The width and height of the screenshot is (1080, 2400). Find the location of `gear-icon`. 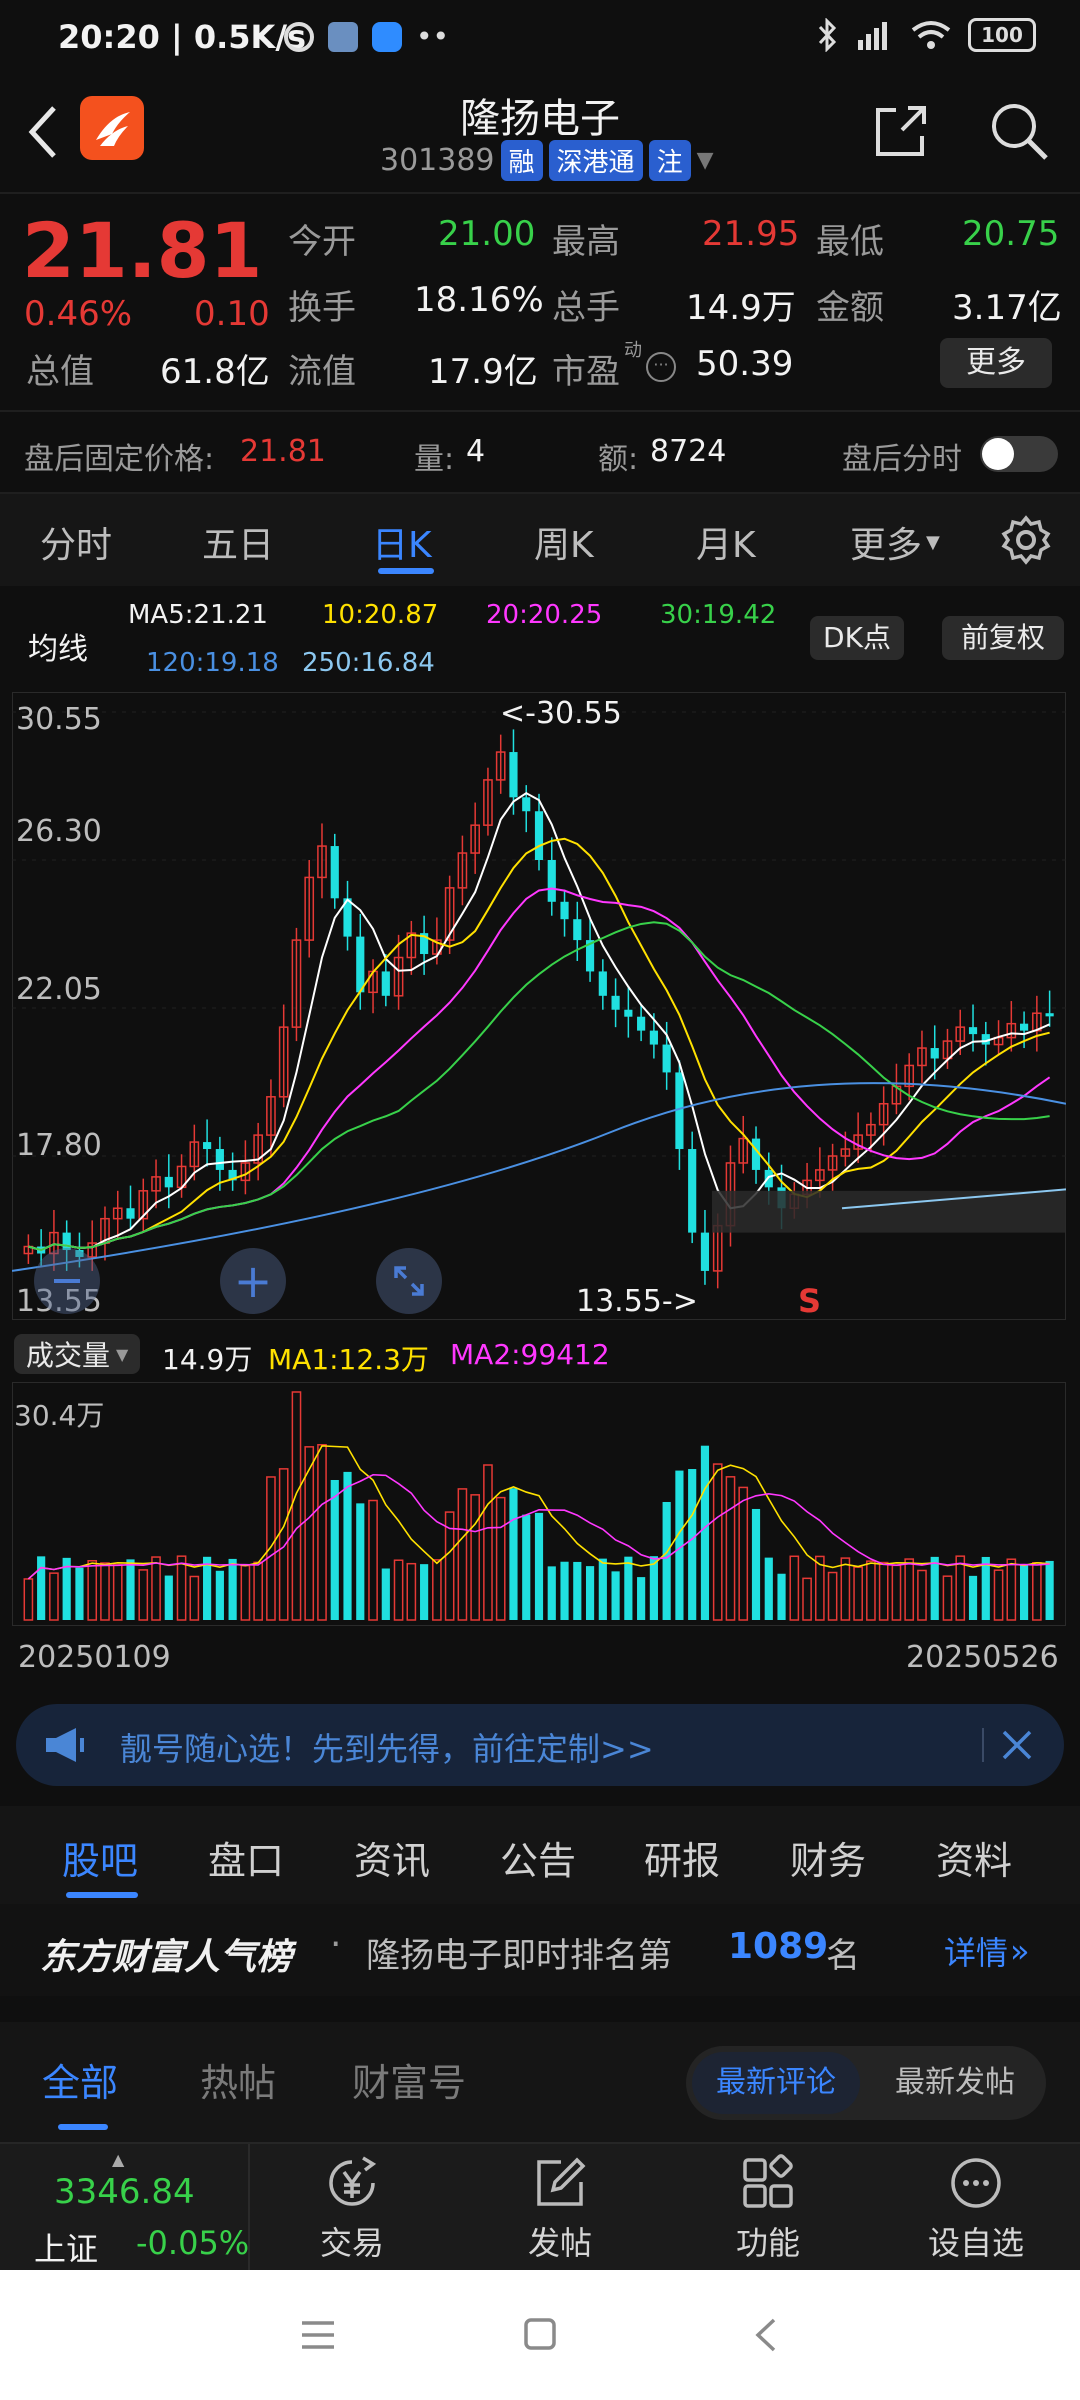

gear-icon is located at coordinates (1026, 540).